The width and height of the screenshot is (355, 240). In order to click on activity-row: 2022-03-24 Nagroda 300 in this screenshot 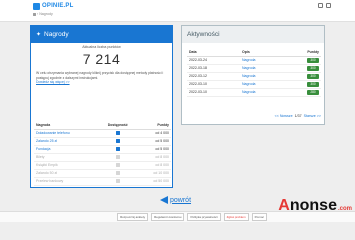, I will do `click(254, 60)`.